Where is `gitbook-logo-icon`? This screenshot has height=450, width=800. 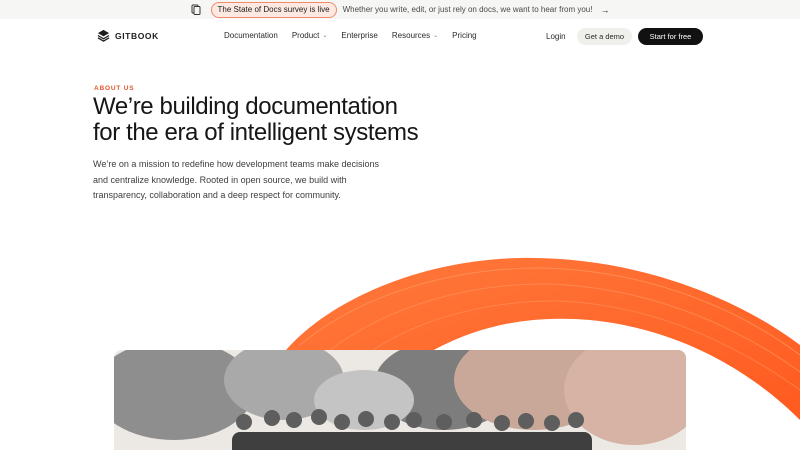 gitbook-logo-icon is located at coordinates (103, 35).